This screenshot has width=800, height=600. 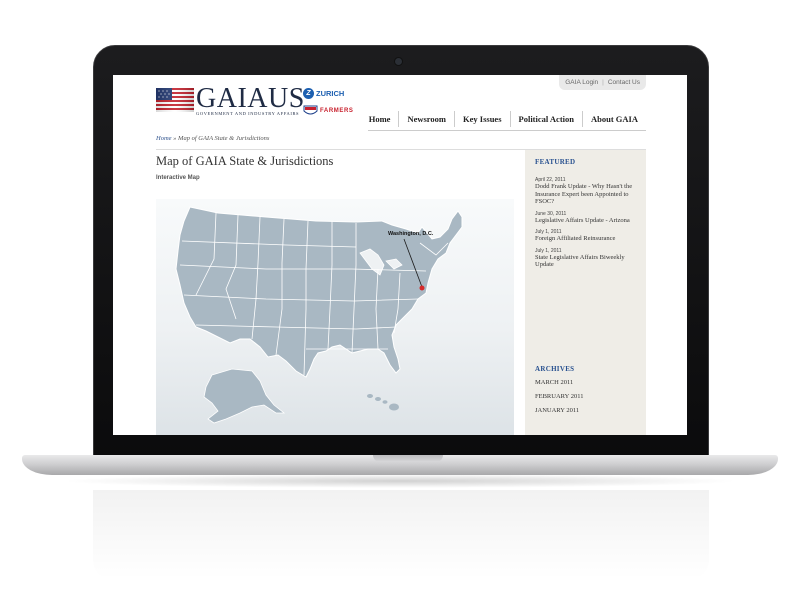 I want to click on featured-heading: FEATURED, so click(x=555, y=162).